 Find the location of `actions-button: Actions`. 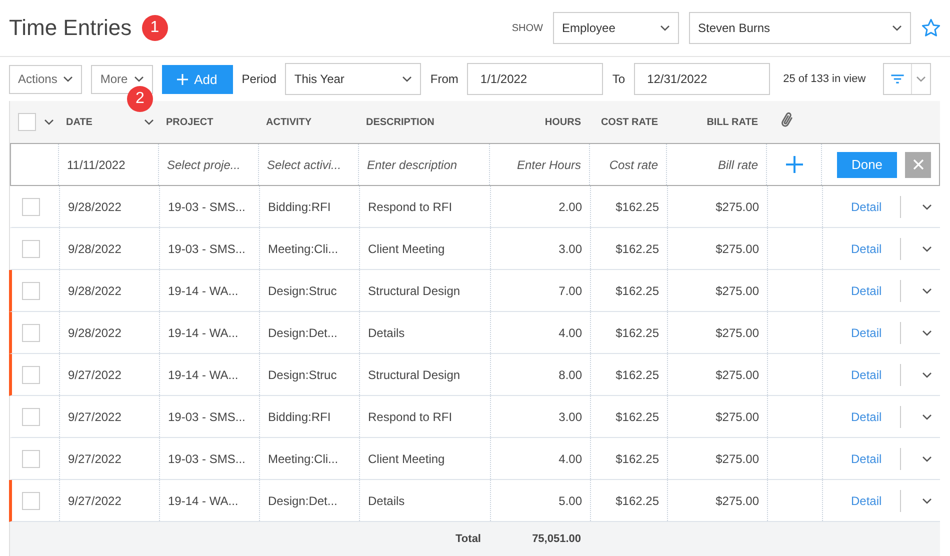

actions-button: Actions is located at coordinates (45, 79).